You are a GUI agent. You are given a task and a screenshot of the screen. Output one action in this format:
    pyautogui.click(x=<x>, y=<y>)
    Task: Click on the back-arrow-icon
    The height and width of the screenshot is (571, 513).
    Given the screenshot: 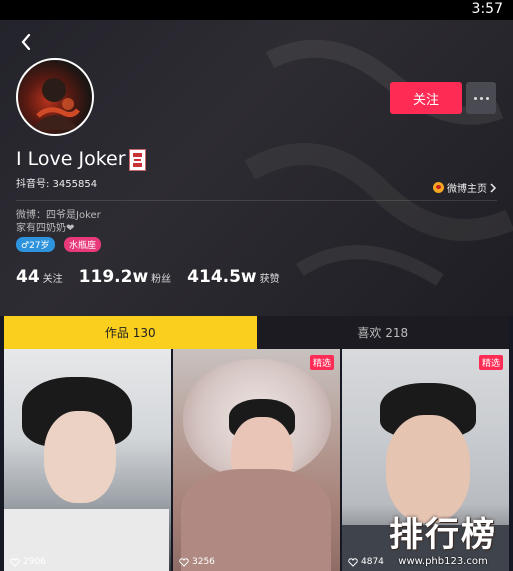 What is the action you would take?
    pyautogui.click(x=26, y=42)
    